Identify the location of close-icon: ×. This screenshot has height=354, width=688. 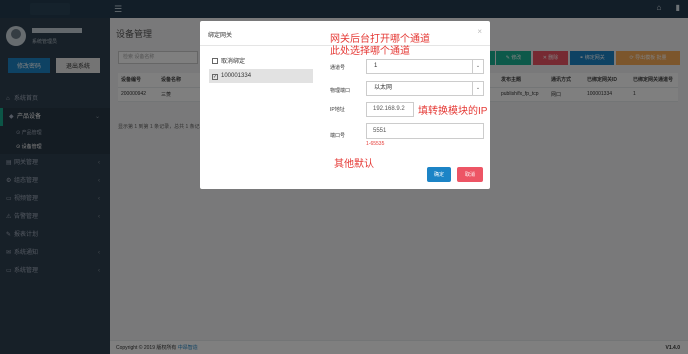
(479, 31).